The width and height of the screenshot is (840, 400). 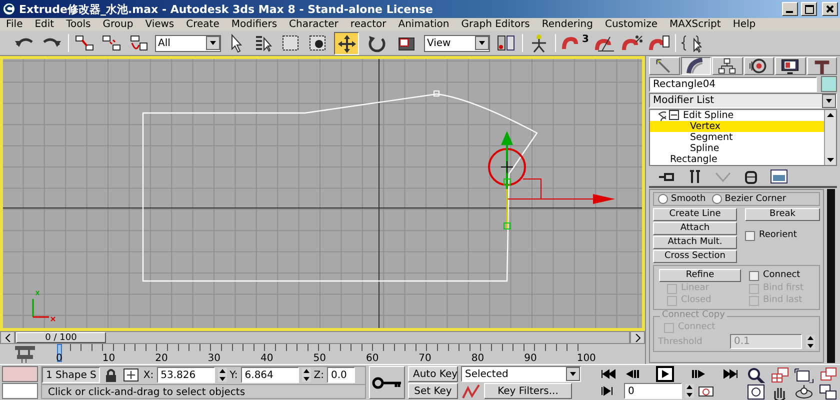 I want to click on frame-marker, so click(x=59, y=353).